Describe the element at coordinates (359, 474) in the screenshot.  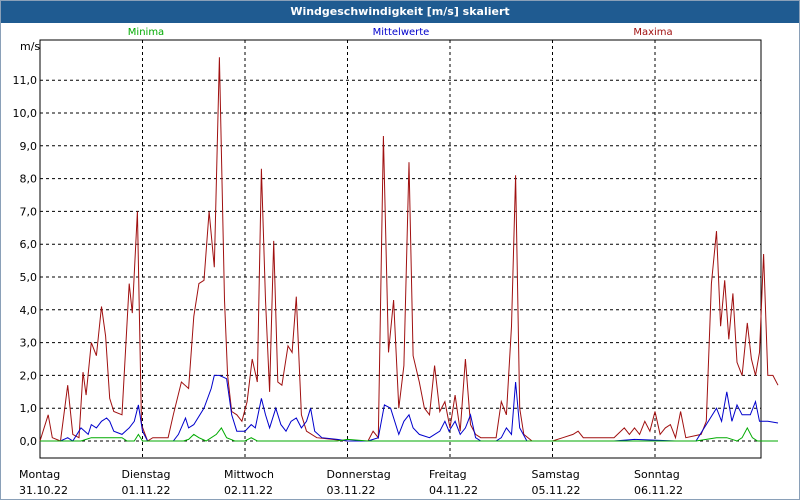
I see `x-tick-day: Donnerstag` at that location.